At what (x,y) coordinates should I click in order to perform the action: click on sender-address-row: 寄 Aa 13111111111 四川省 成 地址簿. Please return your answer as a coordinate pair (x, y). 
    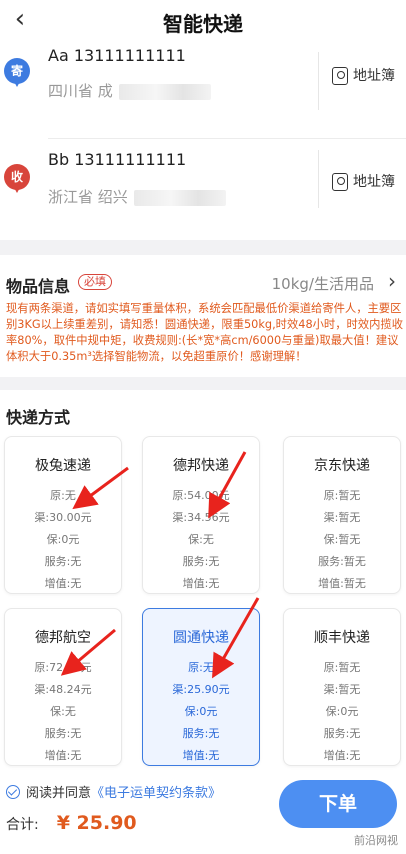
    Looking at the image, I should click on (203, 90).